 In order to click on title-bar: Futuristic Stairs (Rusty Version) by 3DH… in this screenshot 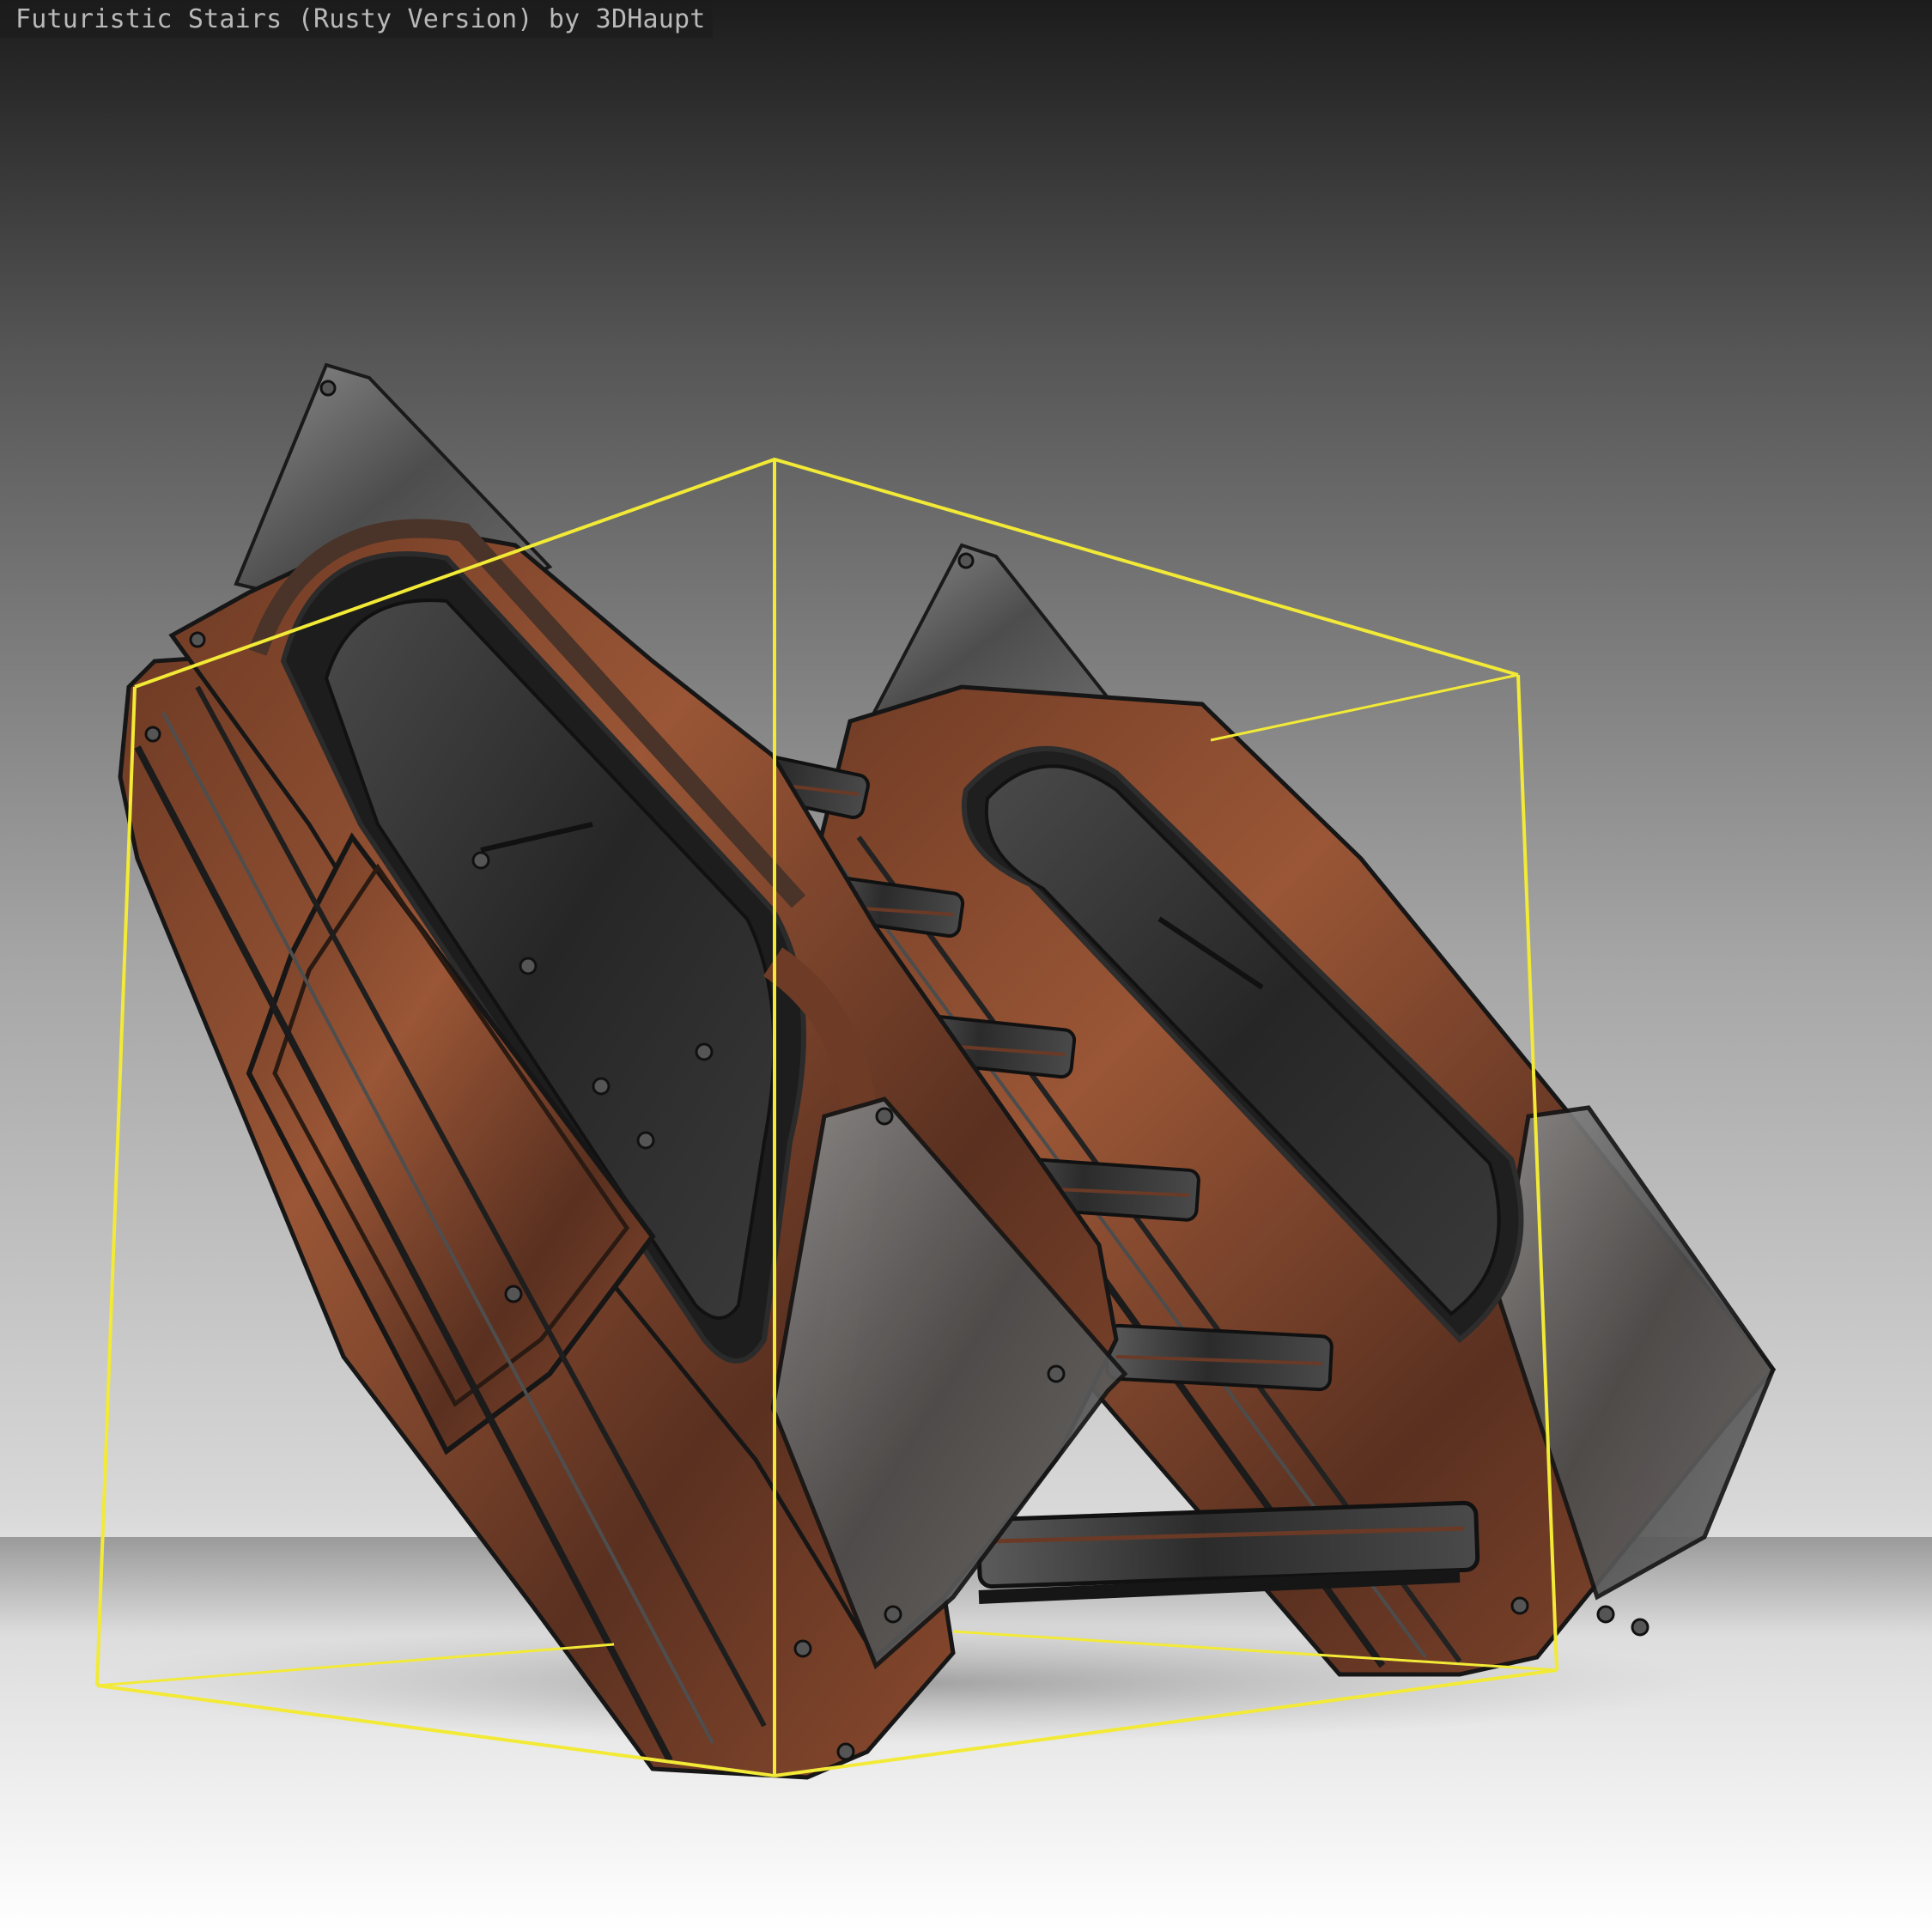, I will do `click(356, 19)`.